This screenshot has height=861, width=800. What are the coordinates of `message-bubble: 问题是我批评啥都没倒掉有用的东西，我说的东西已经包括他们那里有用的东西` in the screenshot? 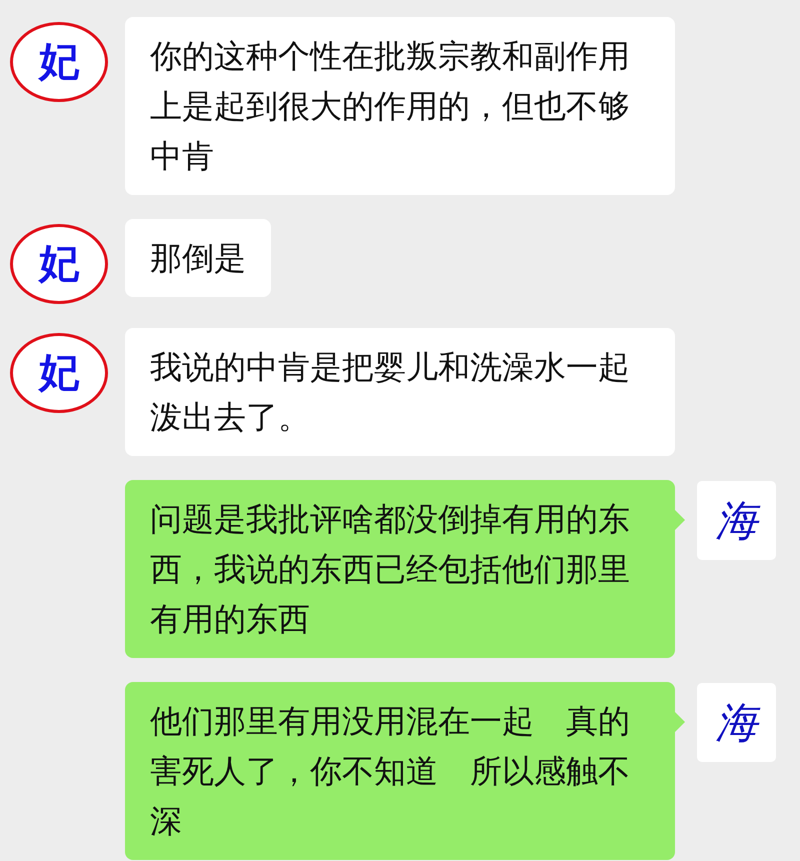 It's located at (400, 569).